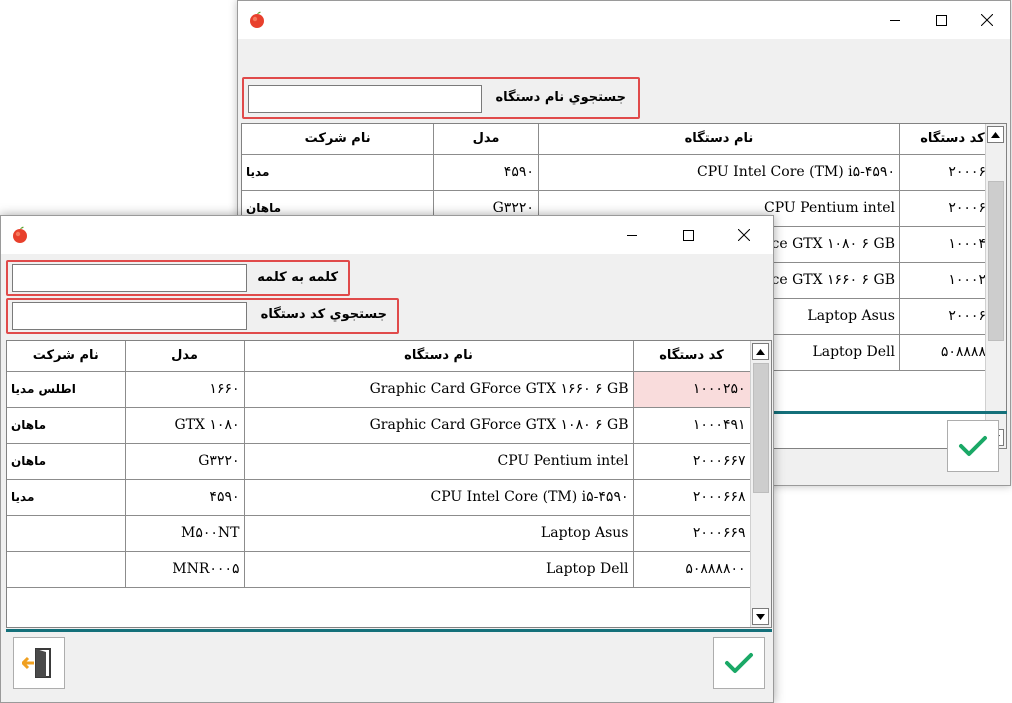 The width and height of the screenshot is (1012, 703). I want to click on table-row: ماهان G۳۲۲۰ CPU Pentium intel ۲۰۰۰۶۶۷, so click(379, 461).